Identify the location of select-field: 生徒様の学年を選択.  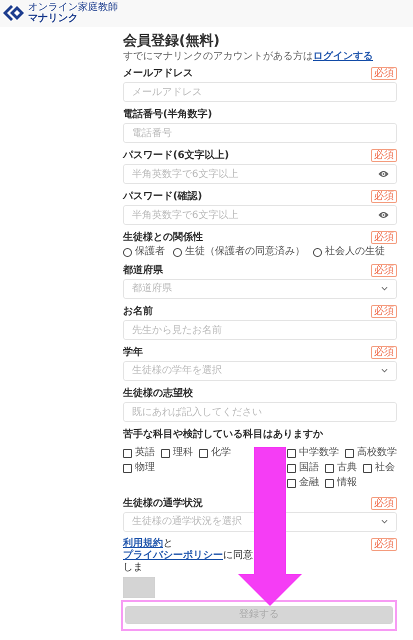
(260, 371).